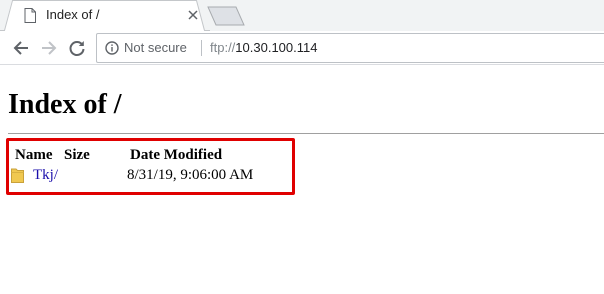 The width and height of the screenshot is (604, 294). What do you see at coordinates (223, 47) in the screenshot?
I see `url-scheme: ftp://` at bounding box center [223, 47].